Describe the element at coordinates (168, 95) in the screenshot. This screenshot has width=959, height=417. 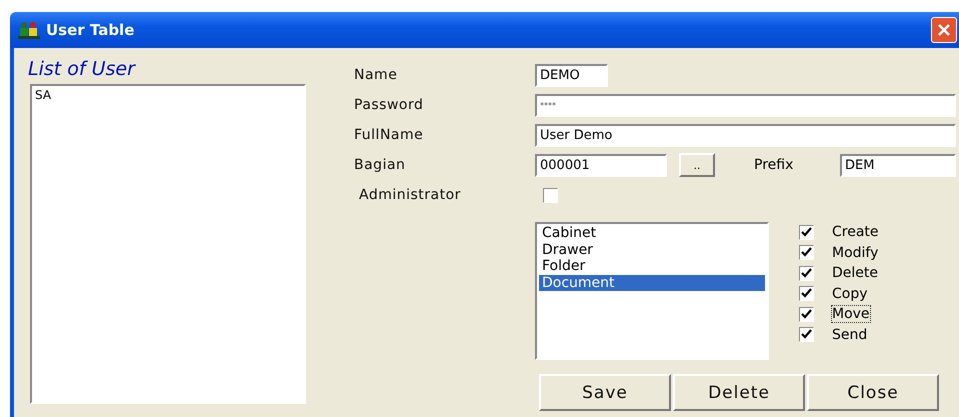
I see `user-item: SA` at that location.